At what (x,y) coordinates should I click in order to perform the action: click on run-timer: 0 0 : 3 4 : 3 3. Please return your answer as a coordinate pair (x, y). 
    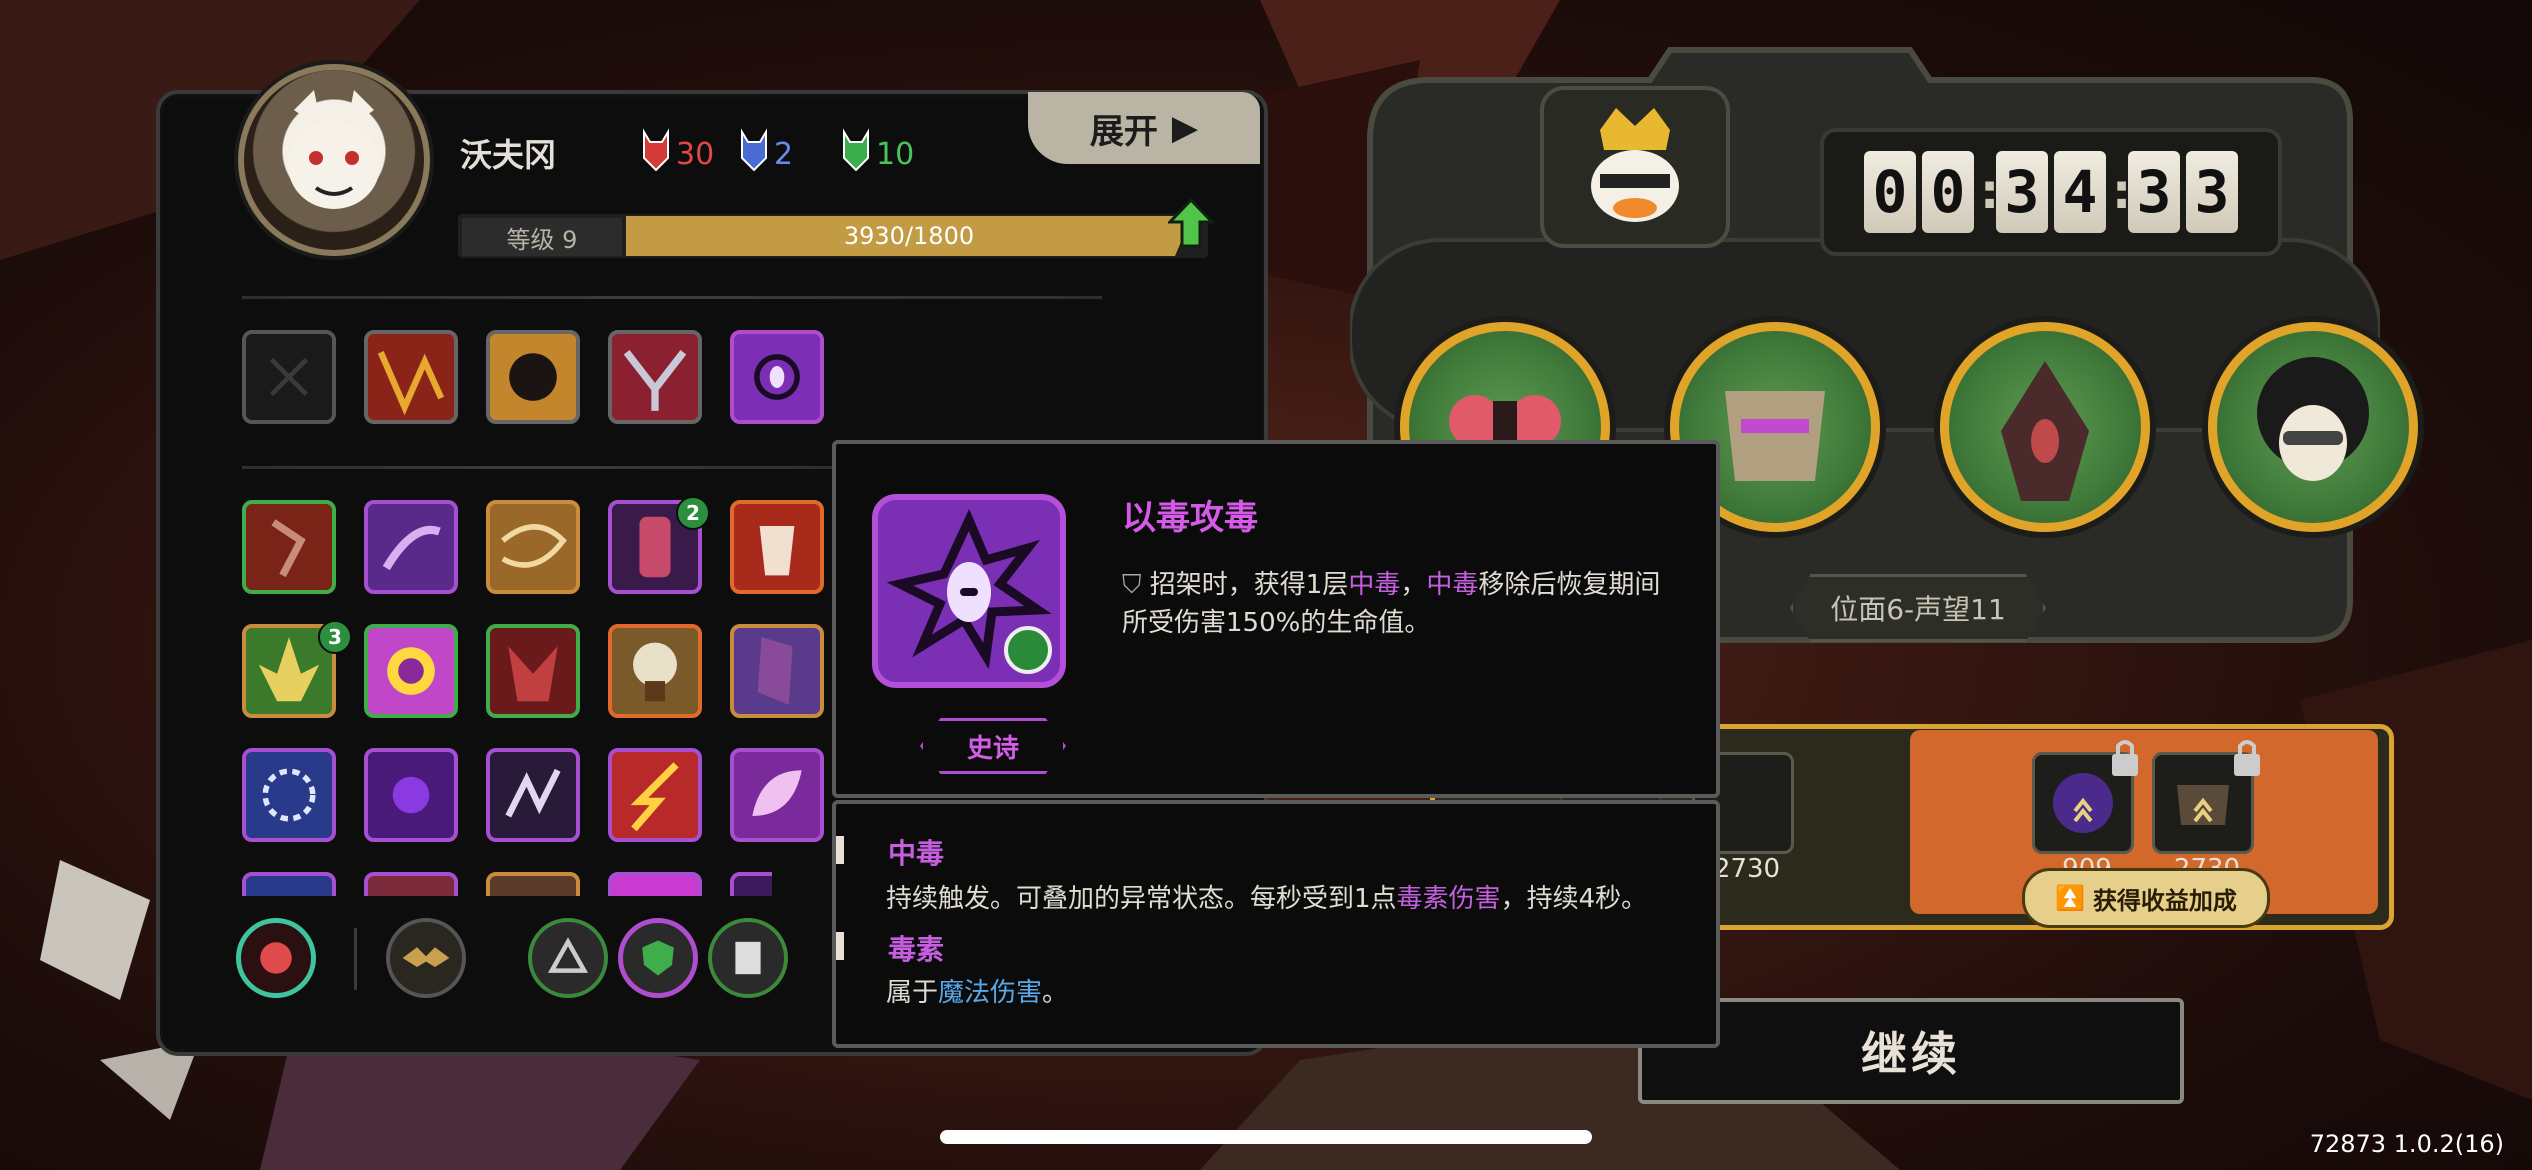
    Looking at the image, I should click on (2051, 192).